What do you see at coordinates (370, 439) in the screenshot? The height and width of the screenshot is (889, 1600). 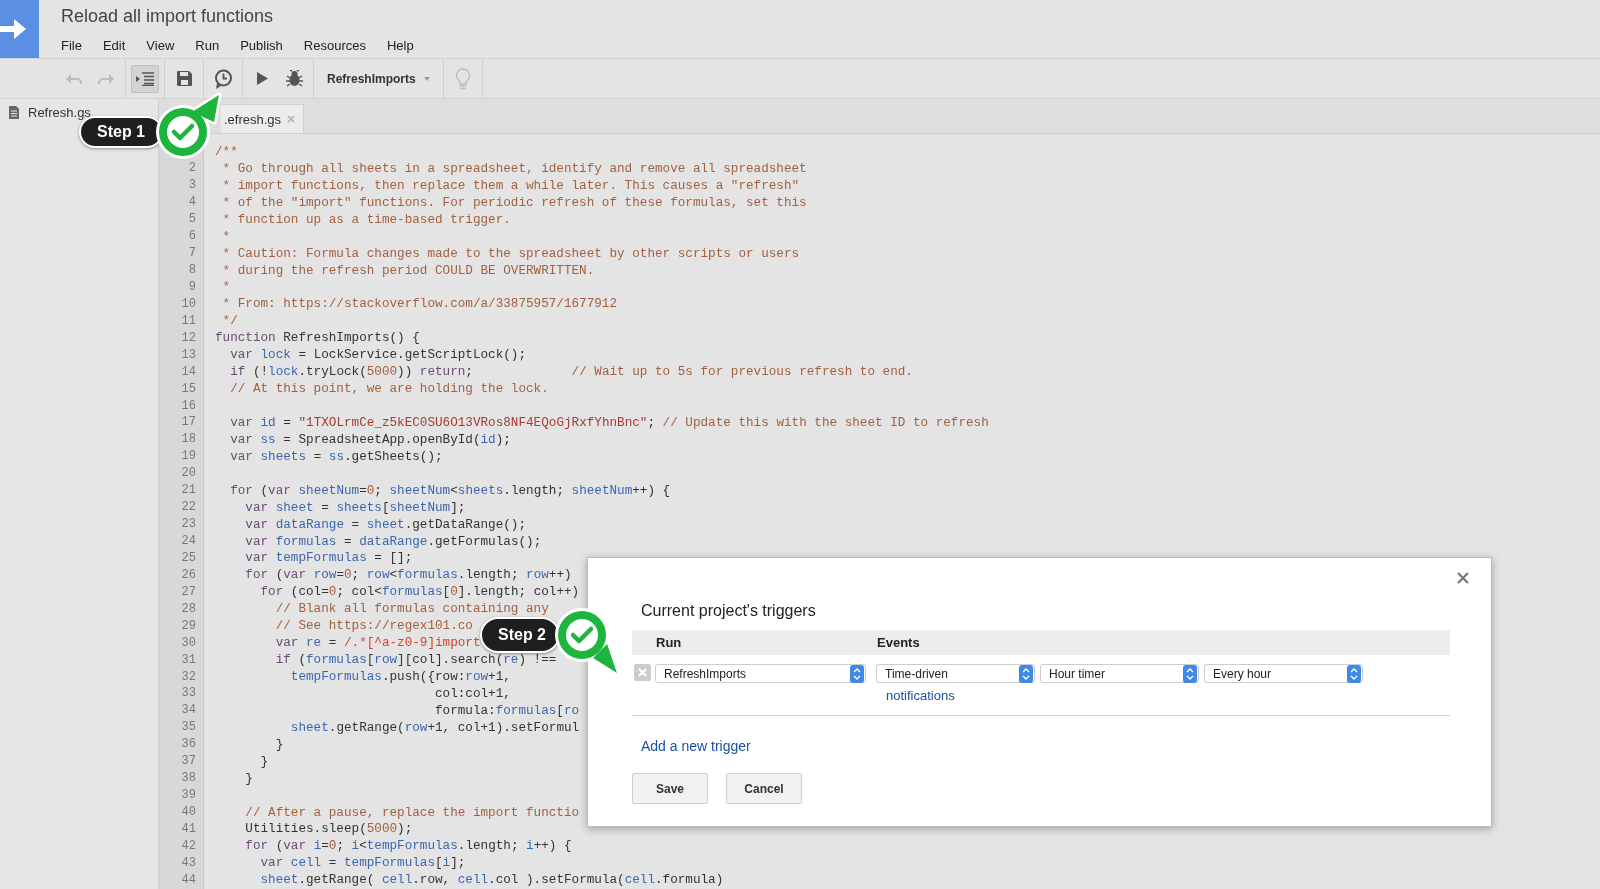 I see `code-line: var ss = SpreadsheetApp.openById(id);` at bounding box center [370, 439].